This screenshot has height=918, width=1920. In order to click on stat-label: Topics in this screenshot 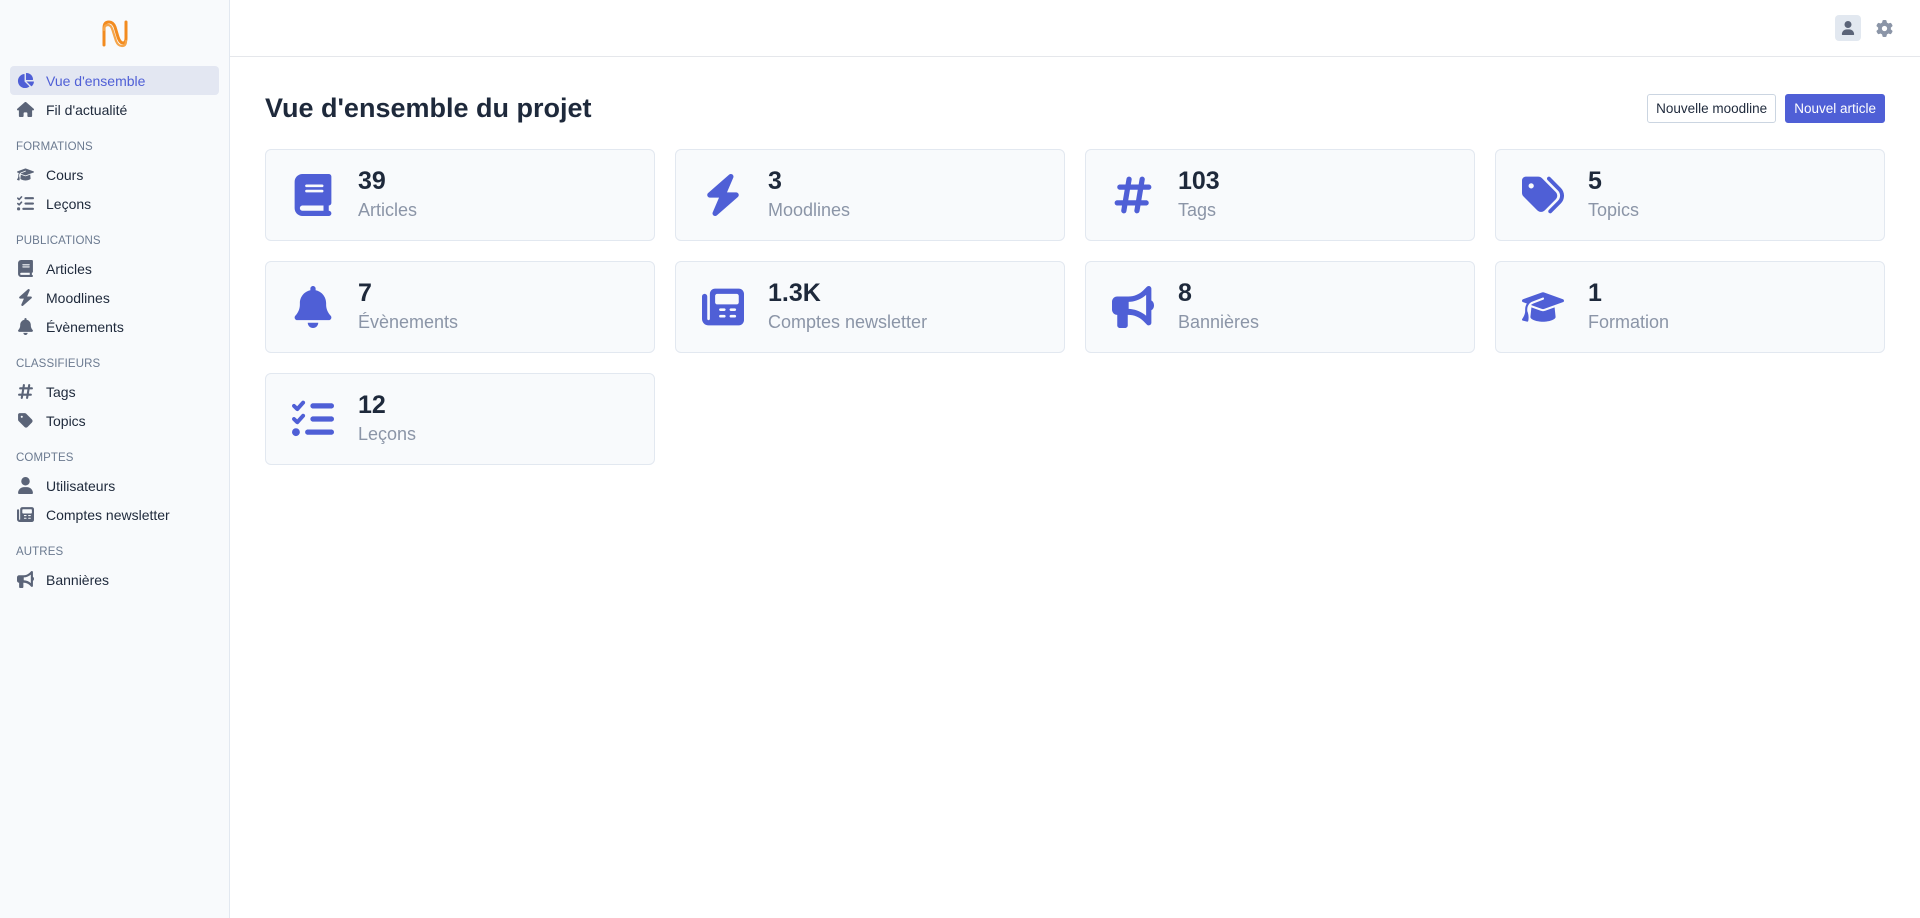, I will do `click(1614, 210)`.